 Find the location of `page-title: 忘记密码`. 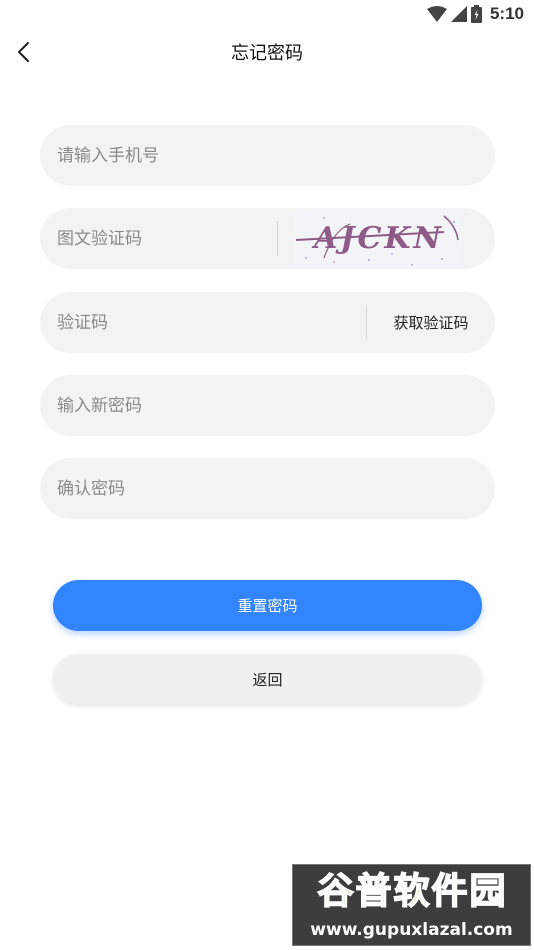

page-title: 忘记密码 is located at coordinates (267, 53).